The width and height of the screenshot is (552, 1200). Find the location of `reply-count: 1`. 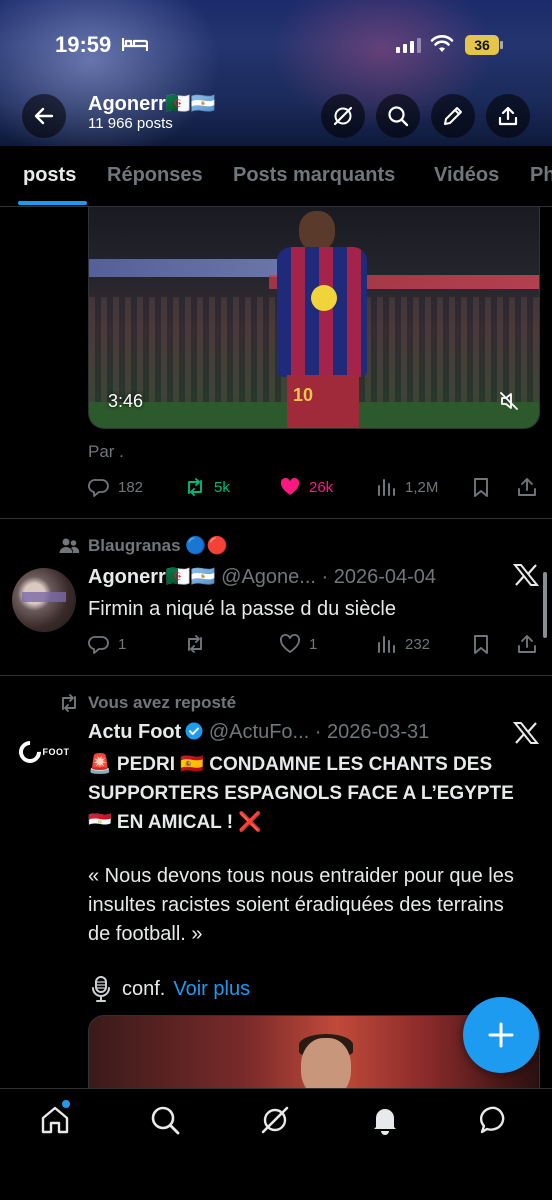

reply-count: 1 is located at coordinates (122, 644).